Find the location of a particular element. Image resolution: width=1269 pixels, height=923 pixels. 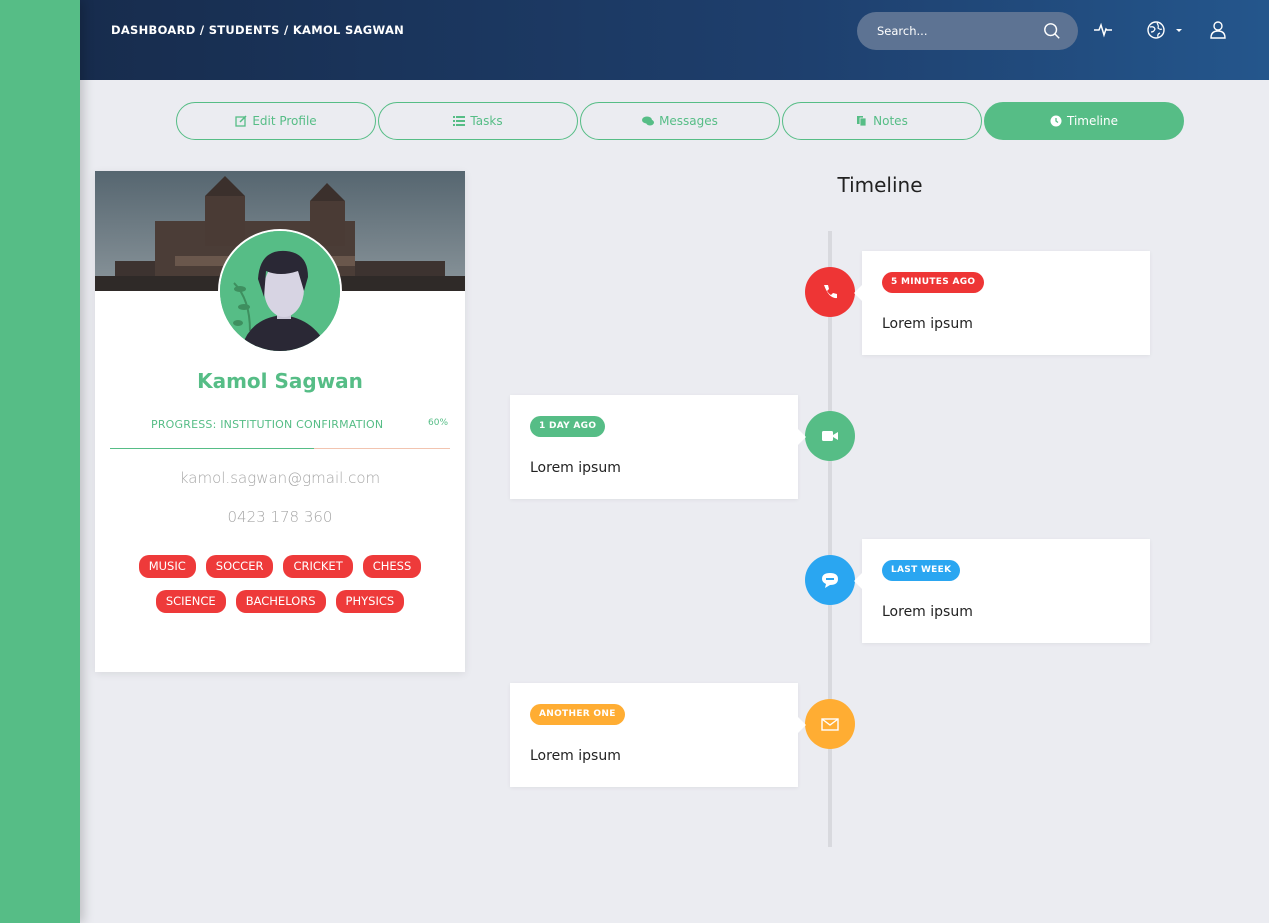

timeline-line is located at coordinates (830, 539).